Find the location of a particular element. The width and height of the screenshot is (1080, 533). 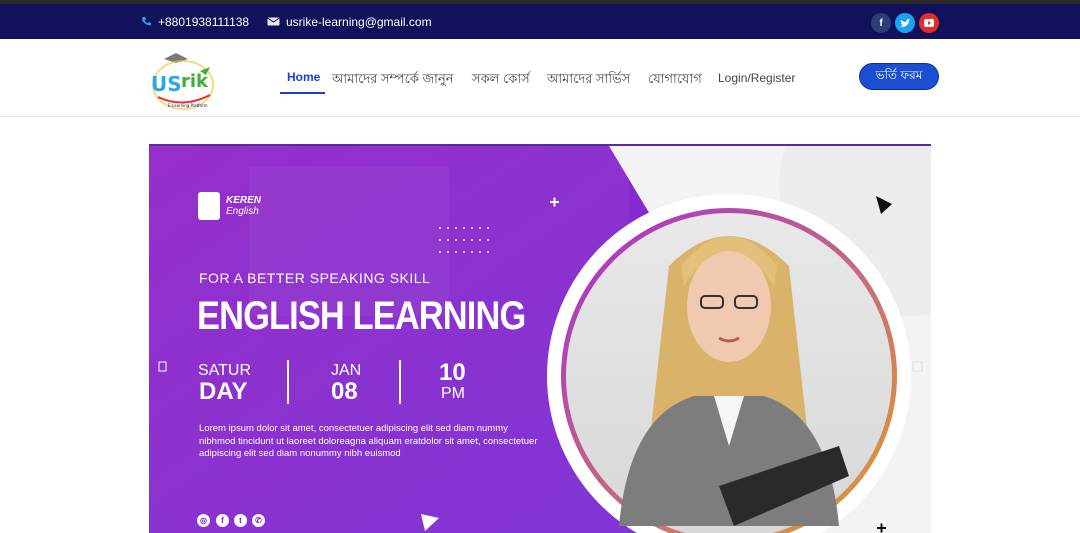

book-icon is located at coordinates (209, 206).